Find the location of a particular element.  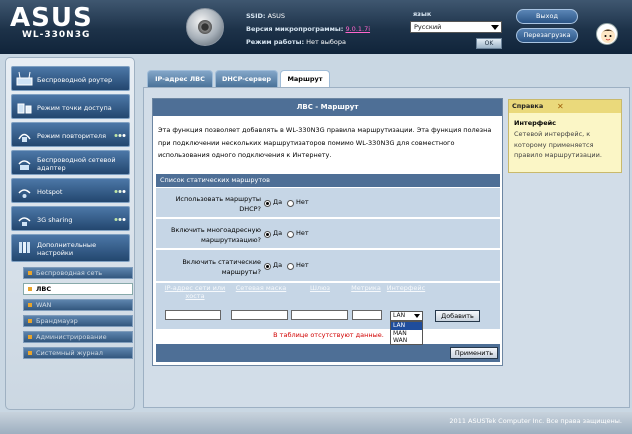

submenu-label: ЛВС is located at coordinates (44, 289).